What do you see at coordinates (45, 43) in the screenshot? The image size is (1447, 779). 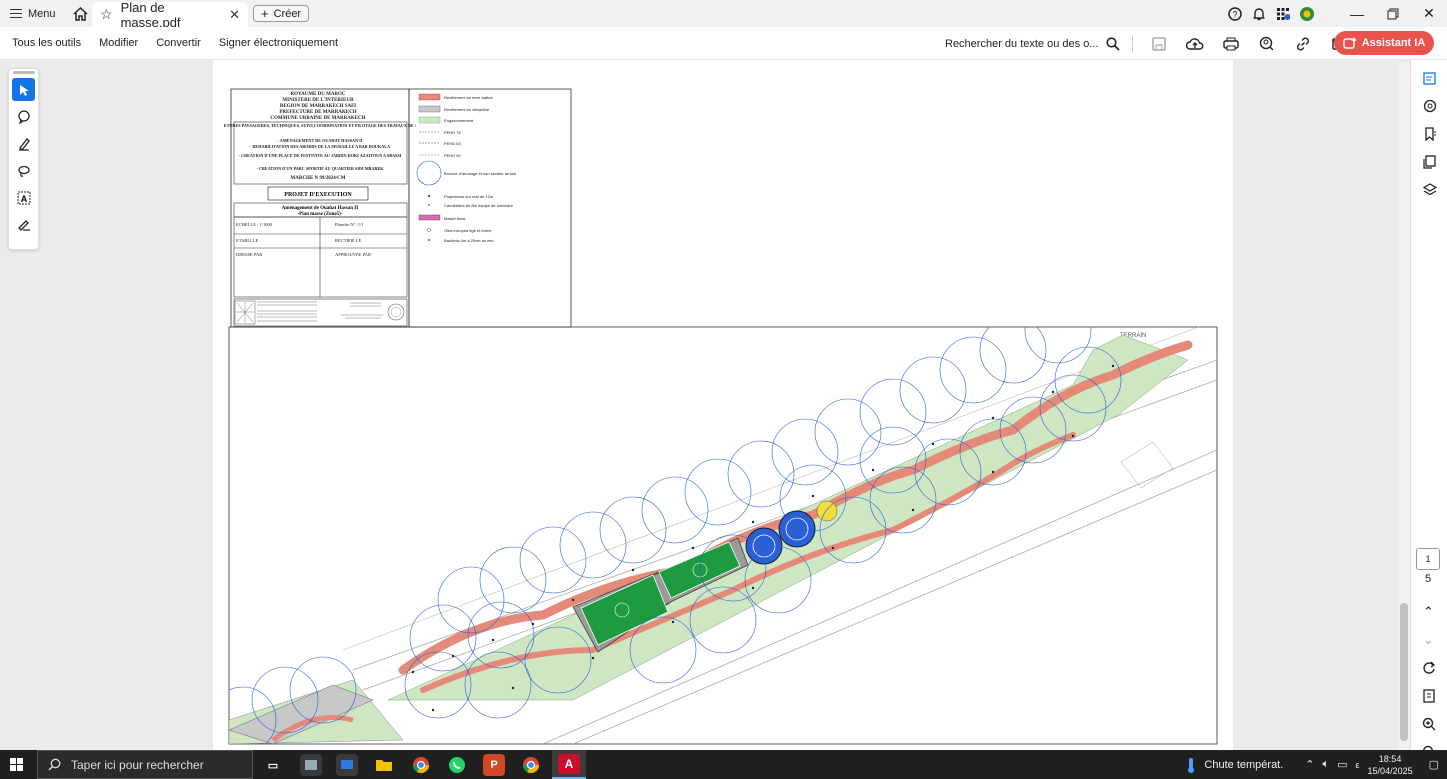 I see `all-tools-button: Tous les outils` at bounding box center [45, 43].